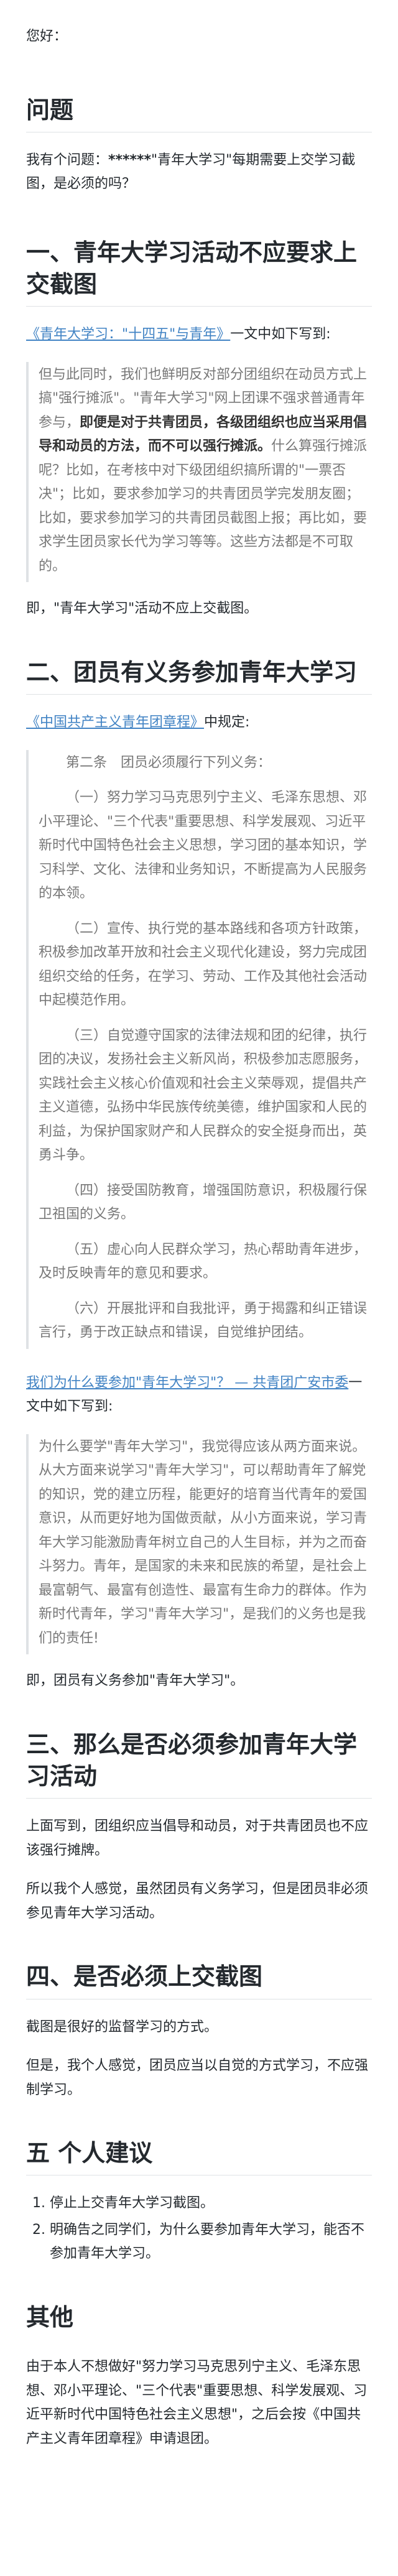 The height and width of the screenshot is (2576, 398). I want to click on heading-section-3: 三、那么是否必须参加青年大学习活动, so click(199, 1764).